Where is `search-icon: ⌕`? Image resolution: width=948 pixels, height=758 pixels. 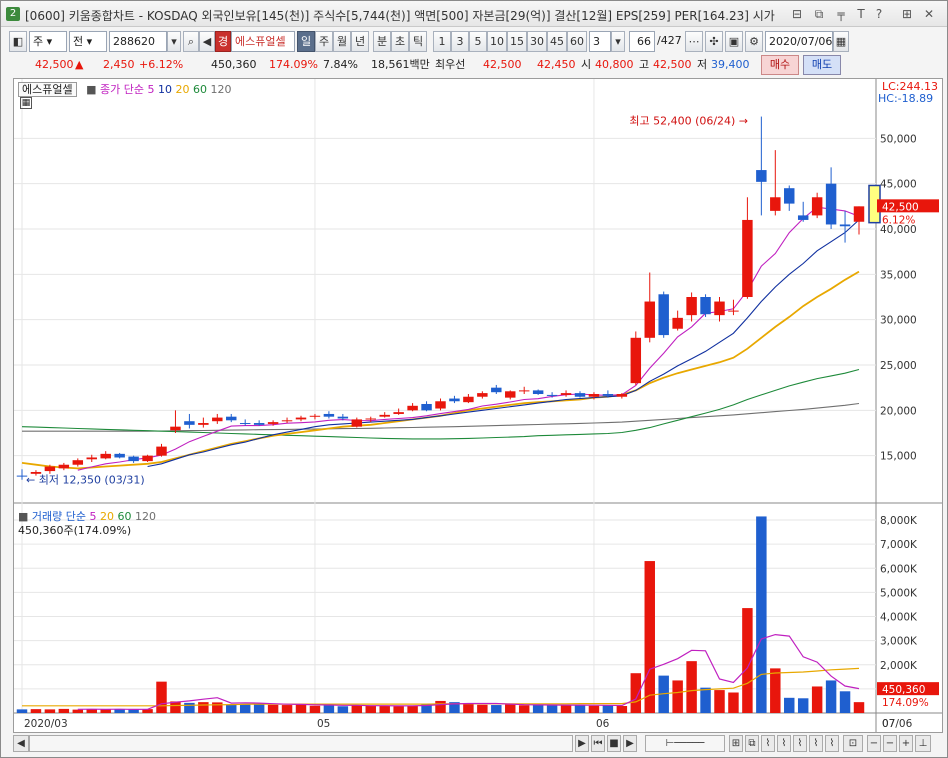 search-icon: ⌕ is located at coordinates (191, 41).